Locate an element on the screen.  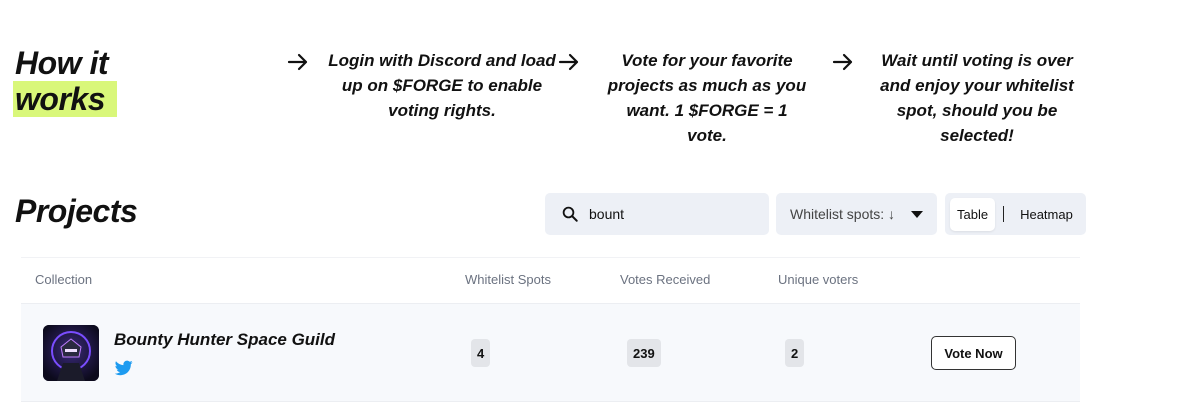
view-toggle-divider is located at coordinates (1004, 214).